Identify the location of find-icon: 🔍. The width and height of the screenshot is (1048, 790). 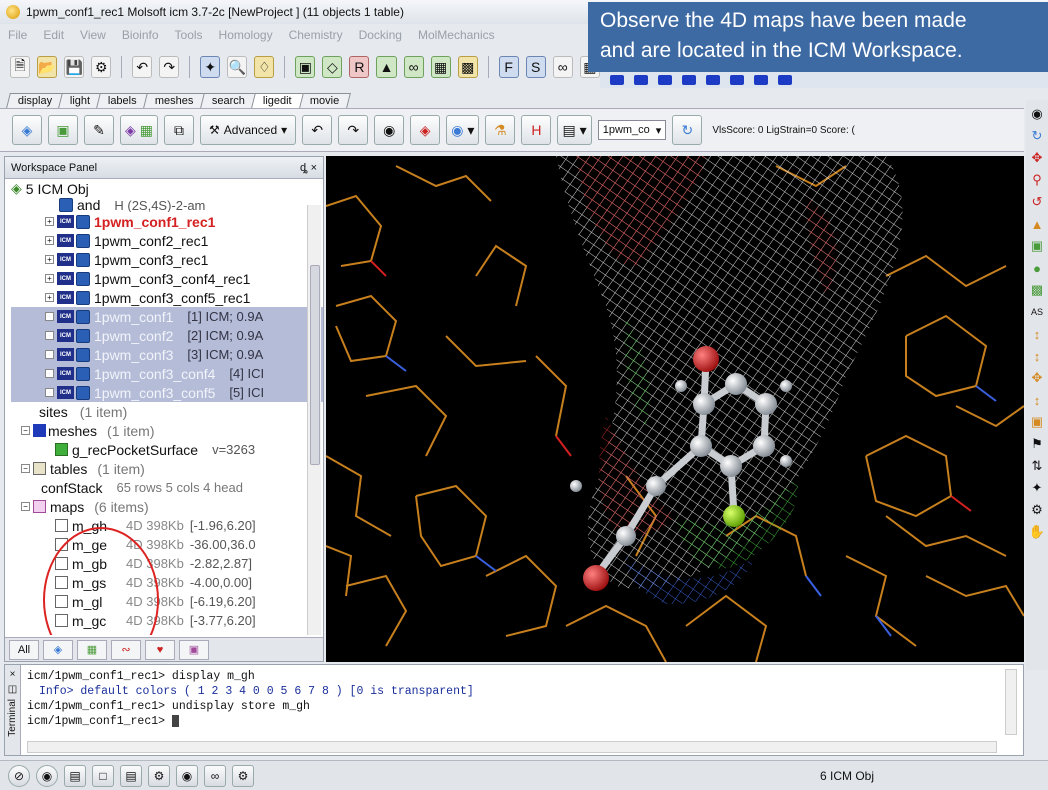
(237, 67).